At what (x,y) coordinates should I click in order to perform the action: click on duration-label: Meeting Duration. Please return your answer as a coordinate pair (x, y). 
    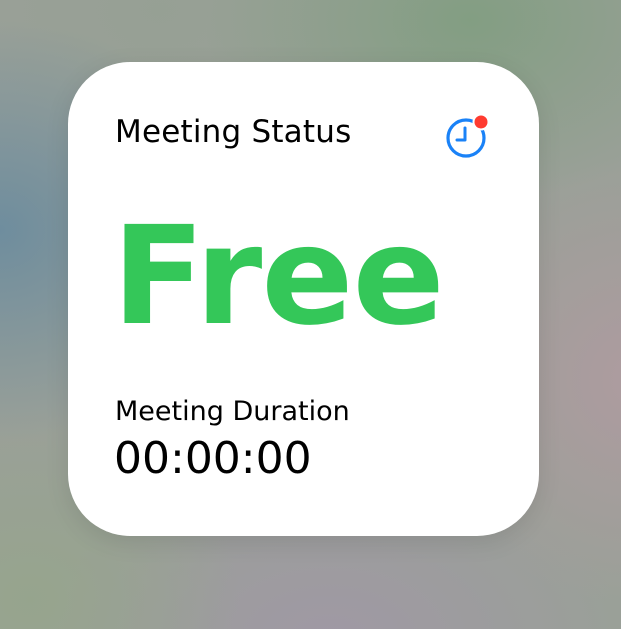
    Looking at the image, I should click on (232, 411).